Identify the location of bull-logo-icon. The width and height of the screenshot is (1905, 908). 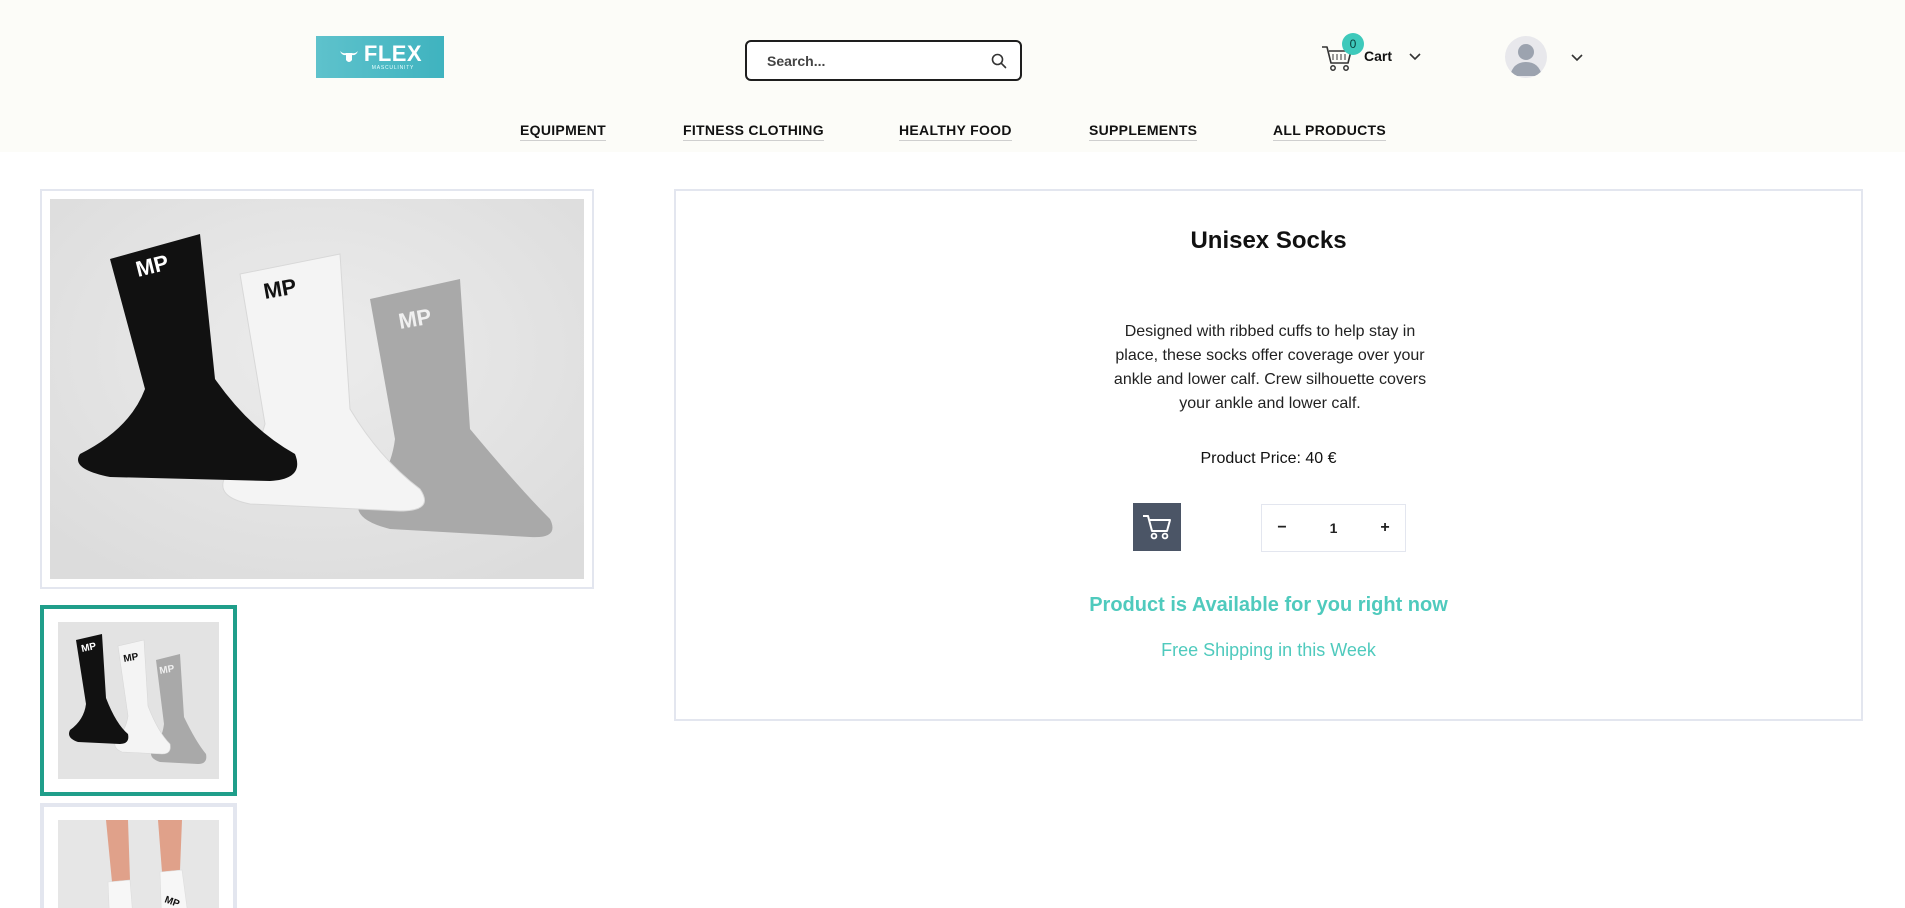
(349, 57).